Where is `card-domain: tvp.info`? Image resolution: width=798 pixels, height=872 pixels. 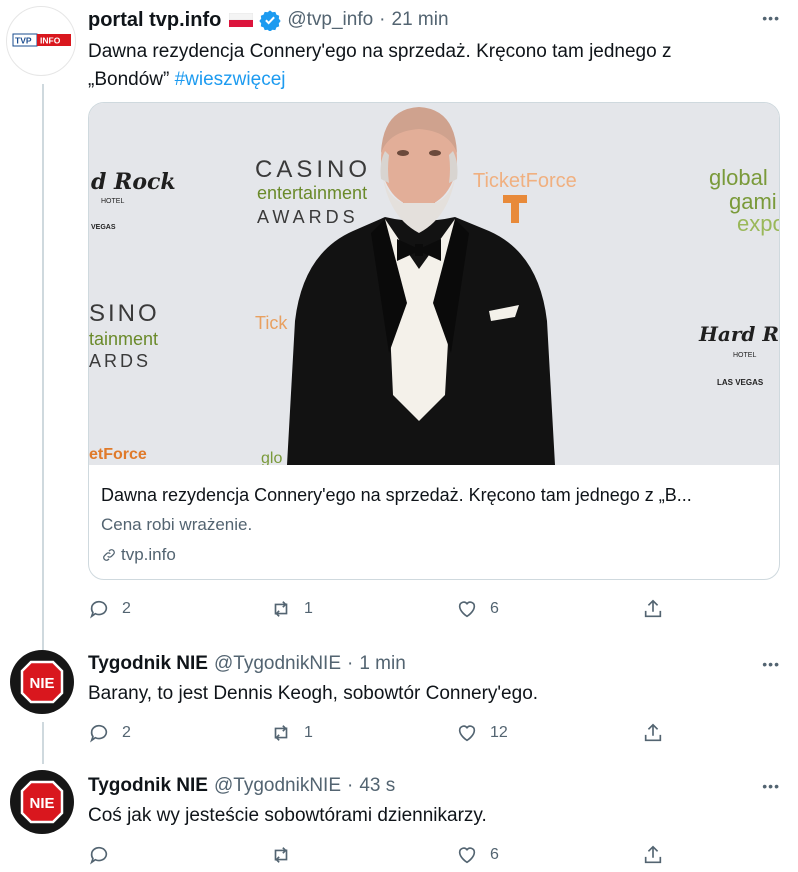
card-domain: tvp.info is located at coordinates (138, 555).